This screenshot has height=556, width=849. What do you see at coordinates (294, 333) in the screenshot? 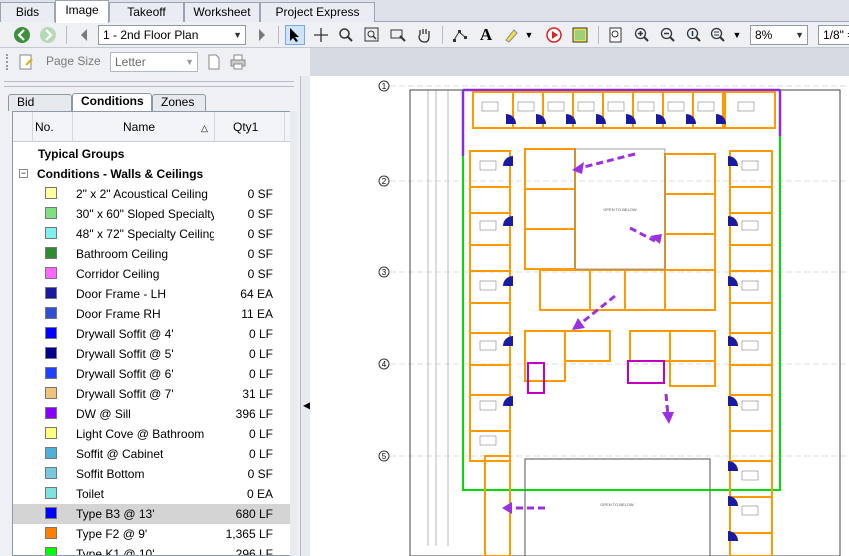
I see `grid-scrollbar` at bounding box center [294, 333].